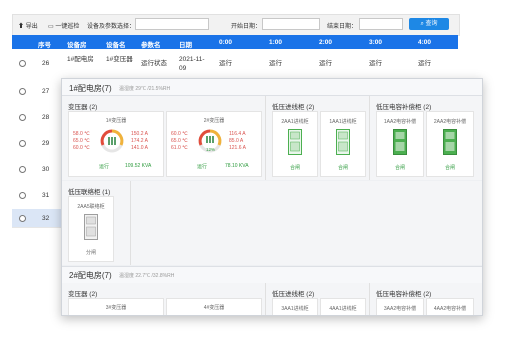  What do you see at coordinates (226, 42) in the screenshot?
I see `header-0000: 0:00` at bounding box center [226, 42].